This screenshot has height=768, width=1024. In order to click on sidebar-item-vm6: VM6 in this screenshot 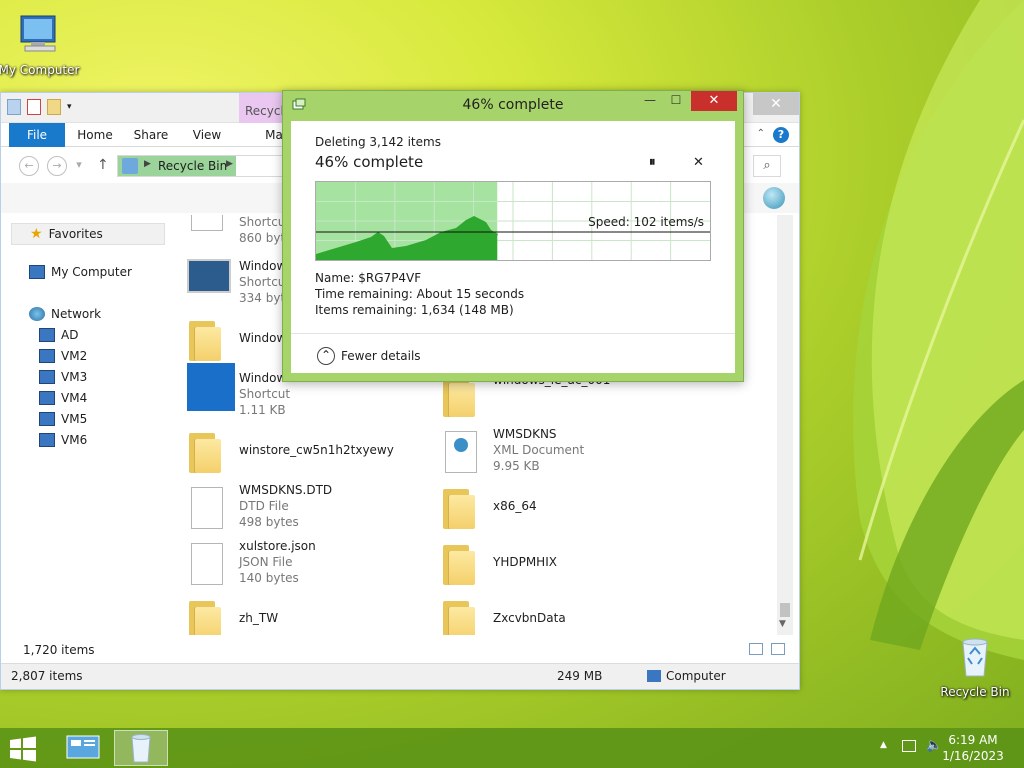, I will do `click(63, 440)`.